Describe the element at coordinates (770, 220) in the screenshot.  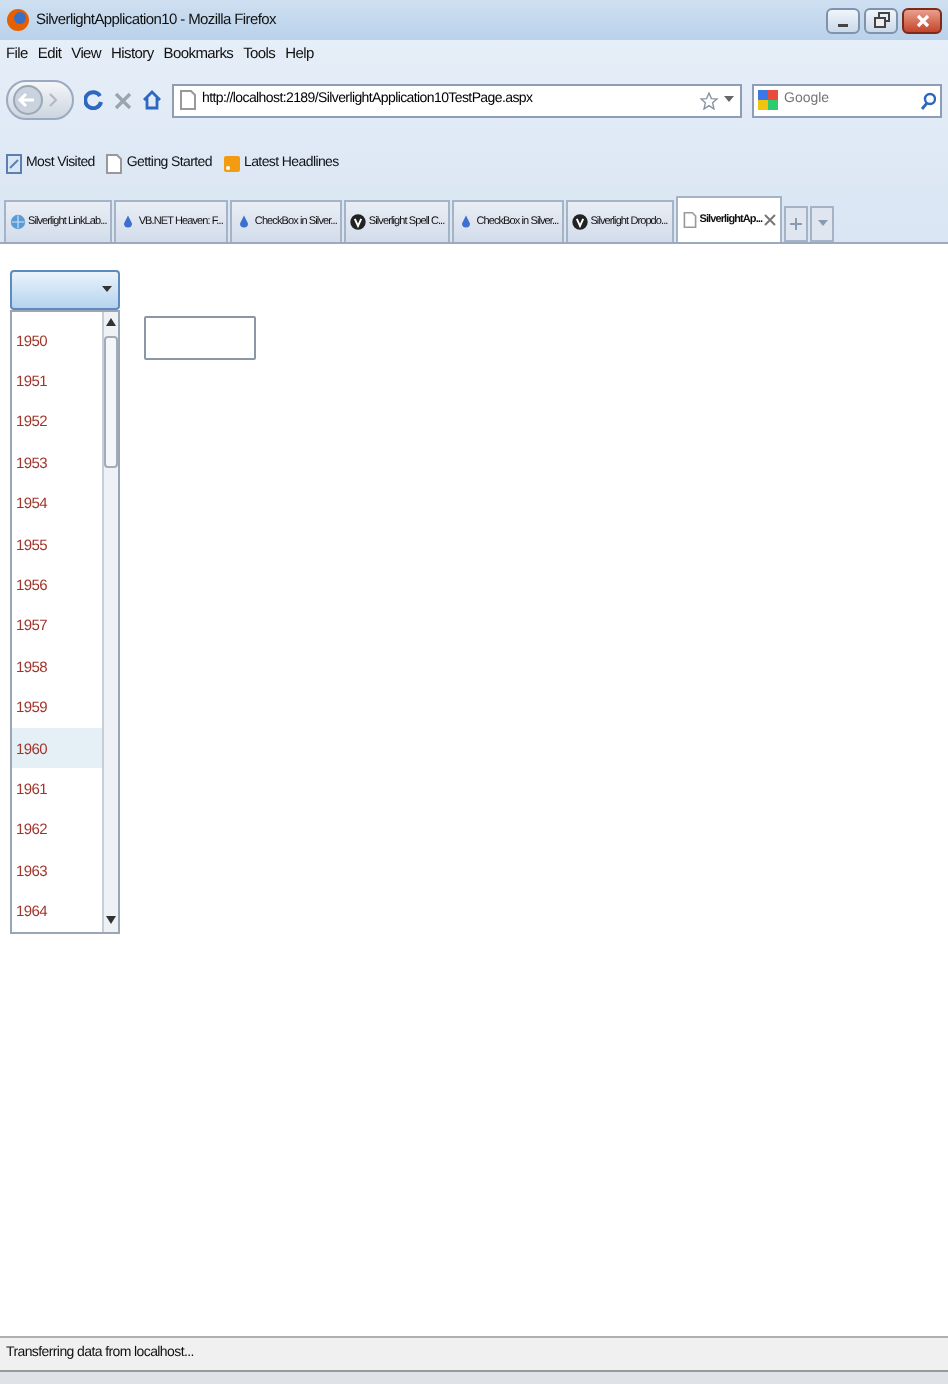
I see `close-tab-icon` at that location.